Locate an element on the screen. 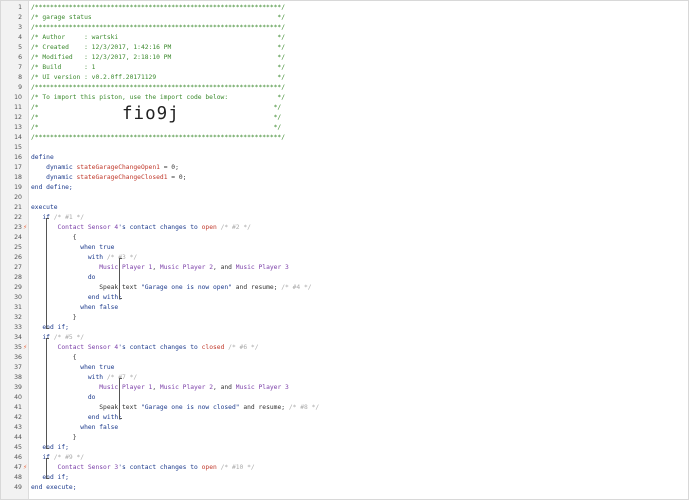 The image size is (689, 500). code-token: /* #7 */ is located at coordinates (122, 377).